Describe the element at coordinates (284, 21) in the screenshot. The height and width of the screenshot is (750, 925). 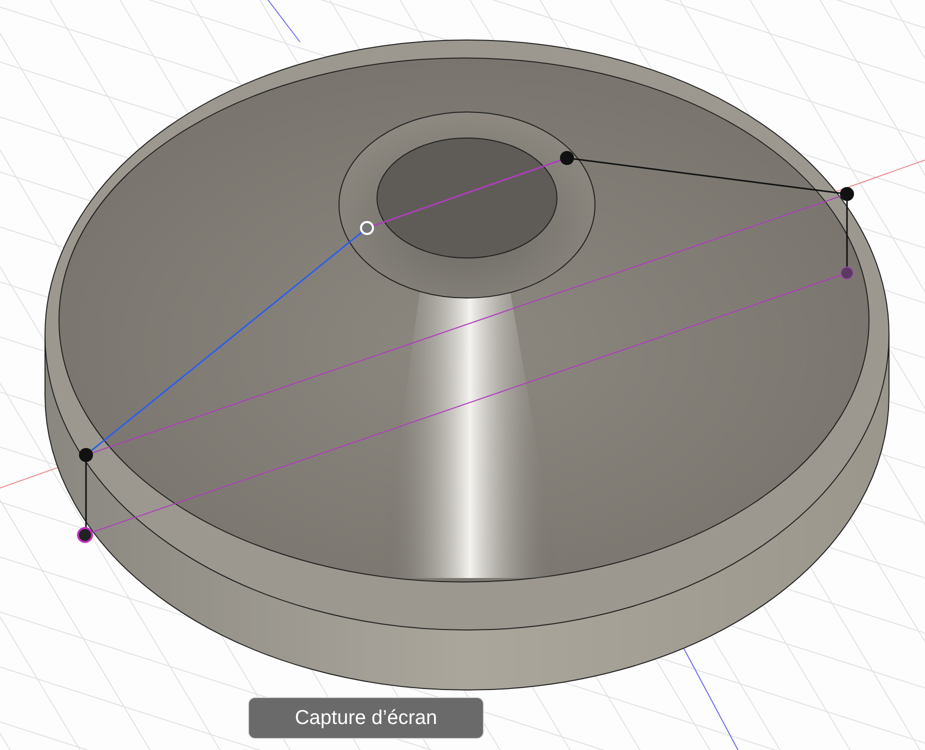
I see `axis-line` at that location.